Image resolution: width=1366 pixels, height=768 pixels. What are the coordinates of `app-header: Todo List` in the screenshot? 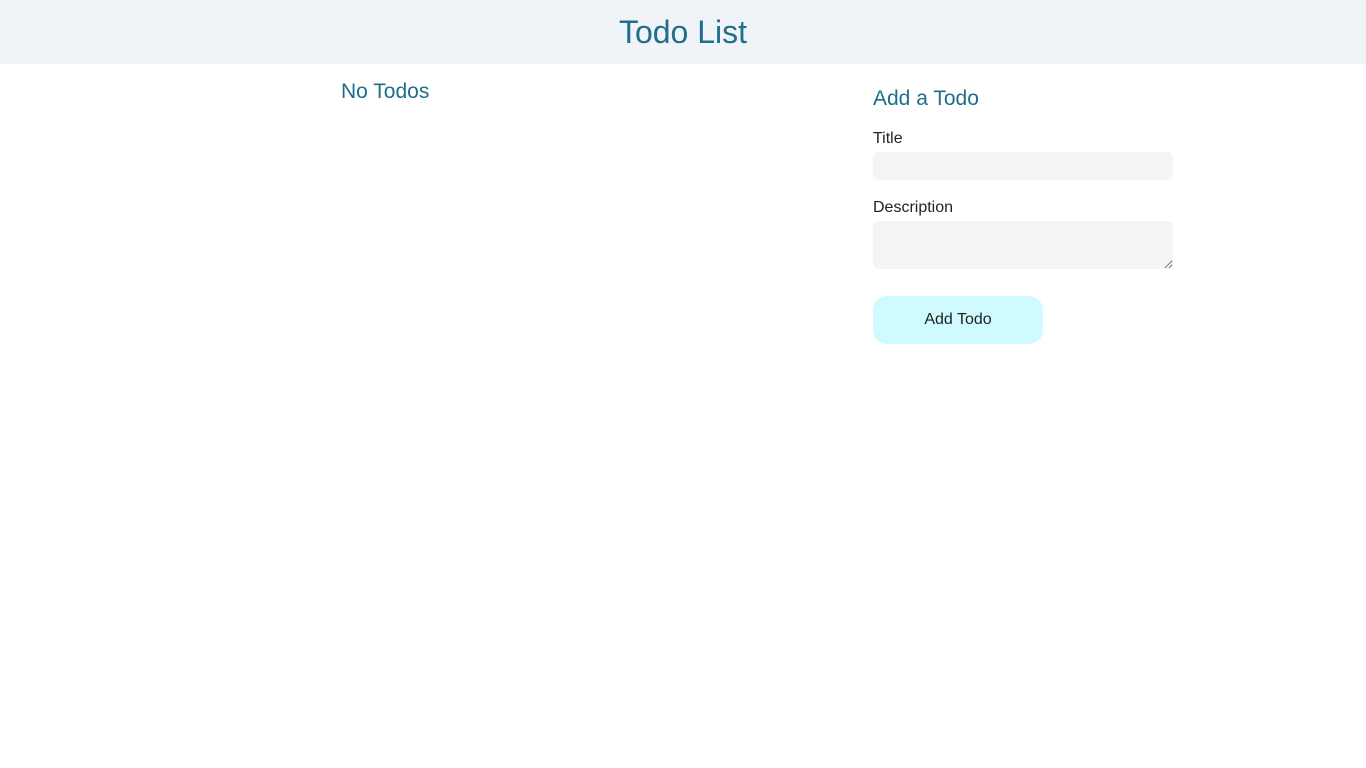 It's located at (683, 32).